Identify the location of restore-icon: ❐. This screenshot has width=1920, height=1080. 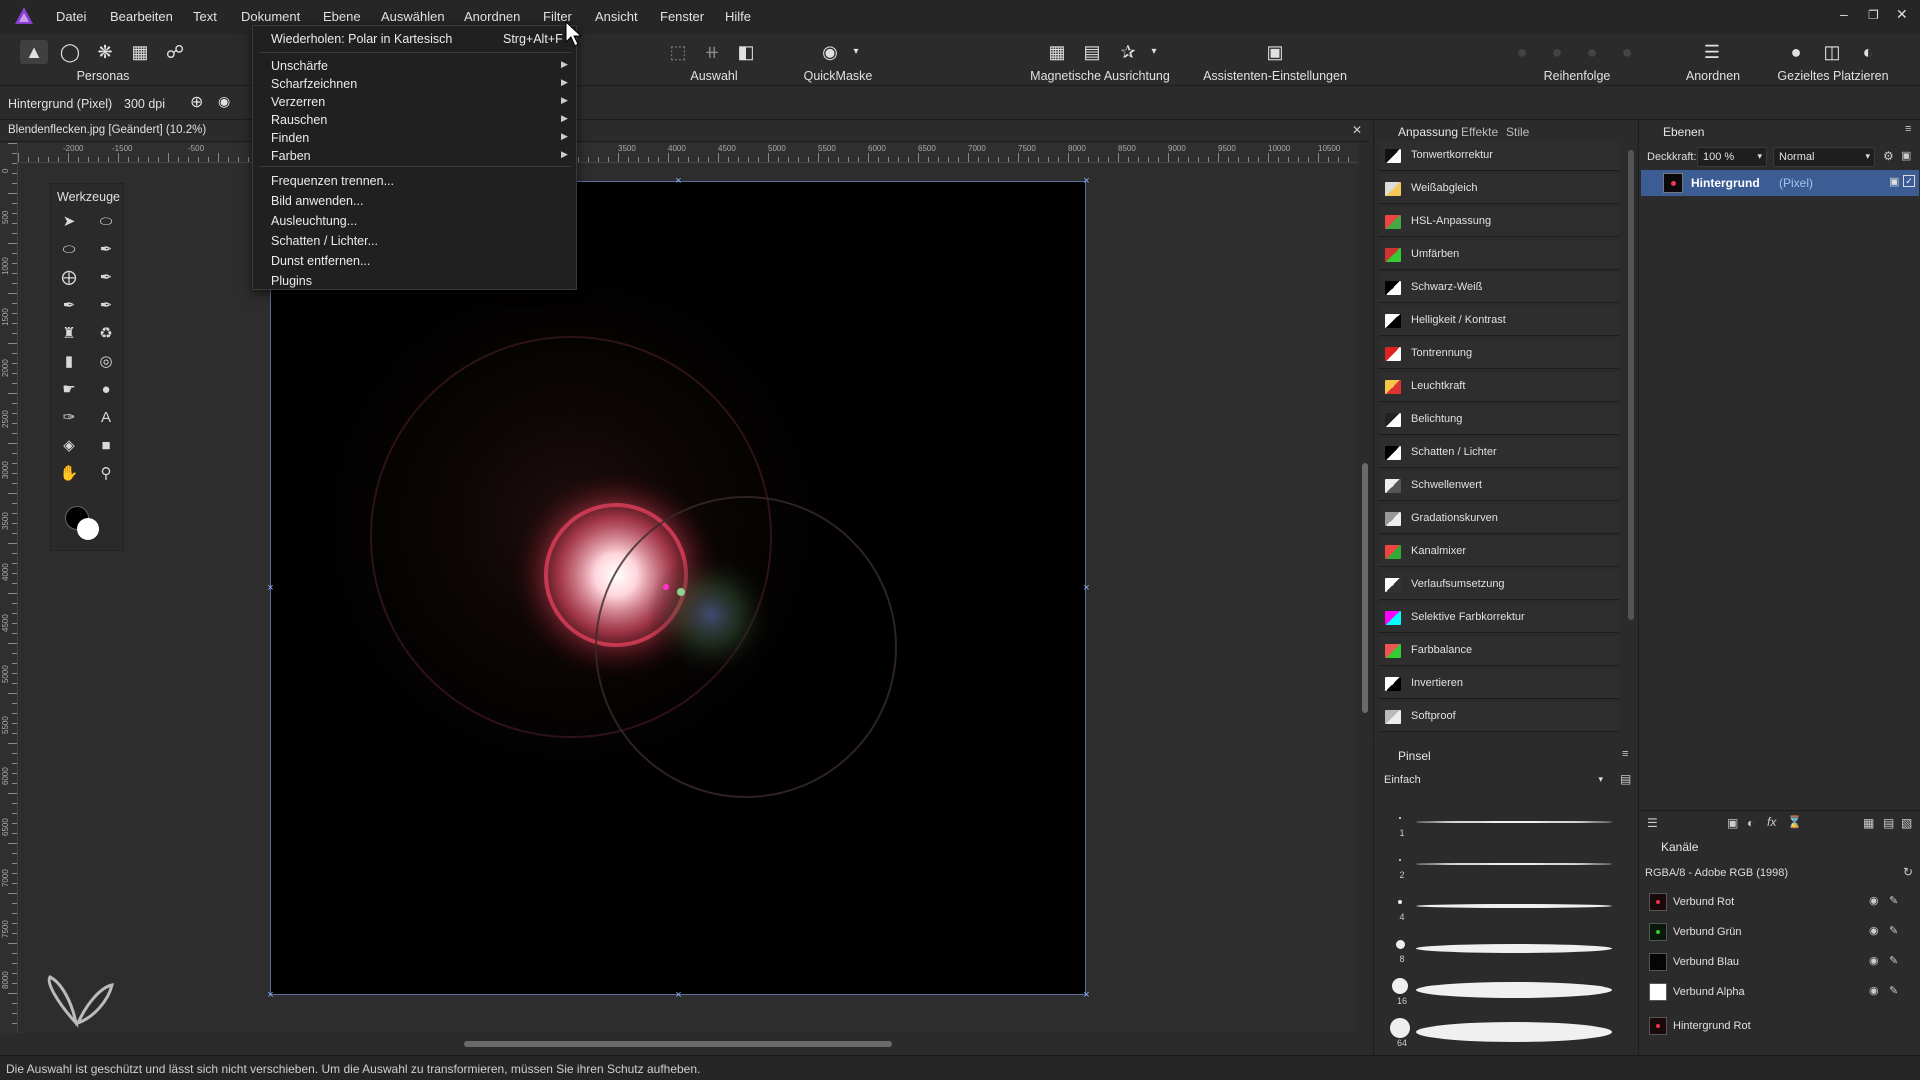
(1873, 15).